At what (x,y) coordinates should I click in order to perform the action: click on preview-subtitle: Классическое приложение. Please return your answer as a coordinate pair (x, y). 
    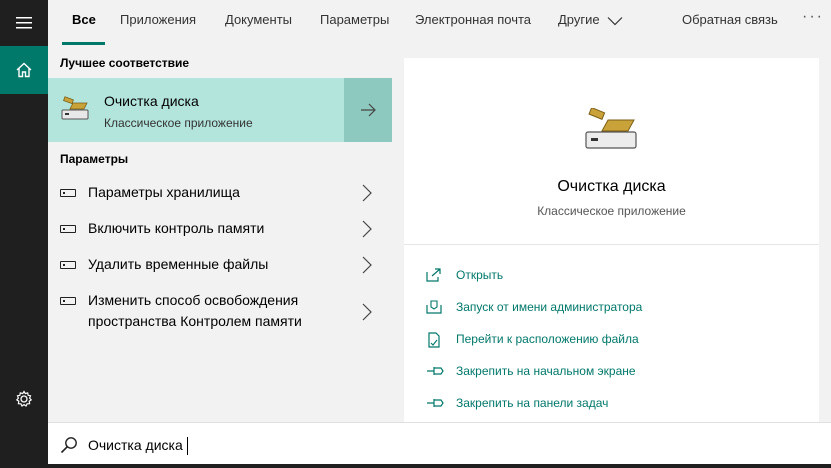
    Looking at the image, I should click on (611, 211).